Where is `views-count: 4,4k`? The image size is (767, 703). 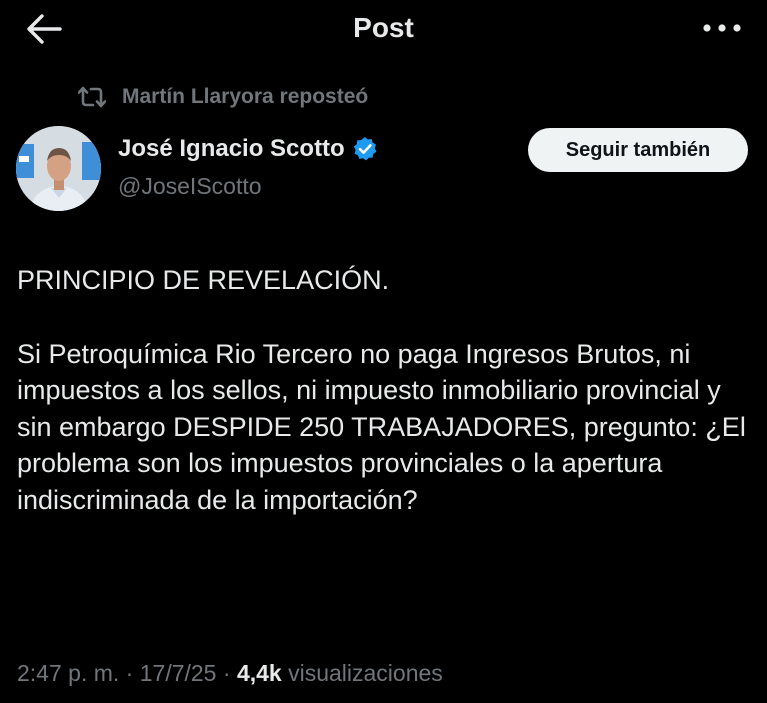
views-count: 4,4k is located at coordinates (259, 673).